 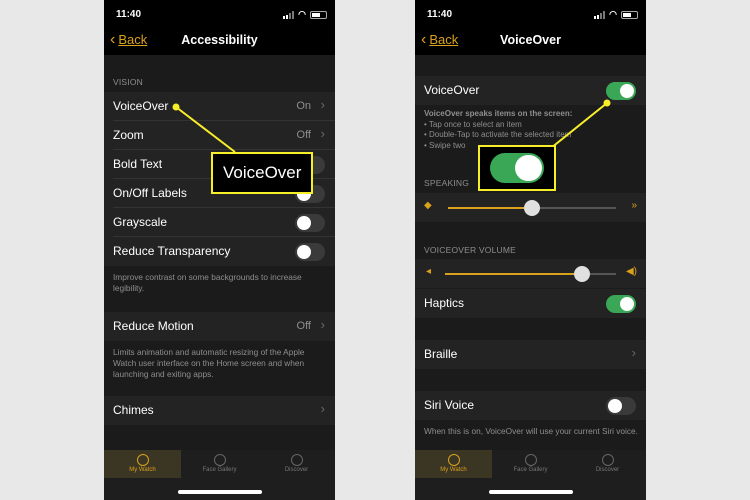 I want to click on page-title: Accessibility, so click(x=219, y=40).